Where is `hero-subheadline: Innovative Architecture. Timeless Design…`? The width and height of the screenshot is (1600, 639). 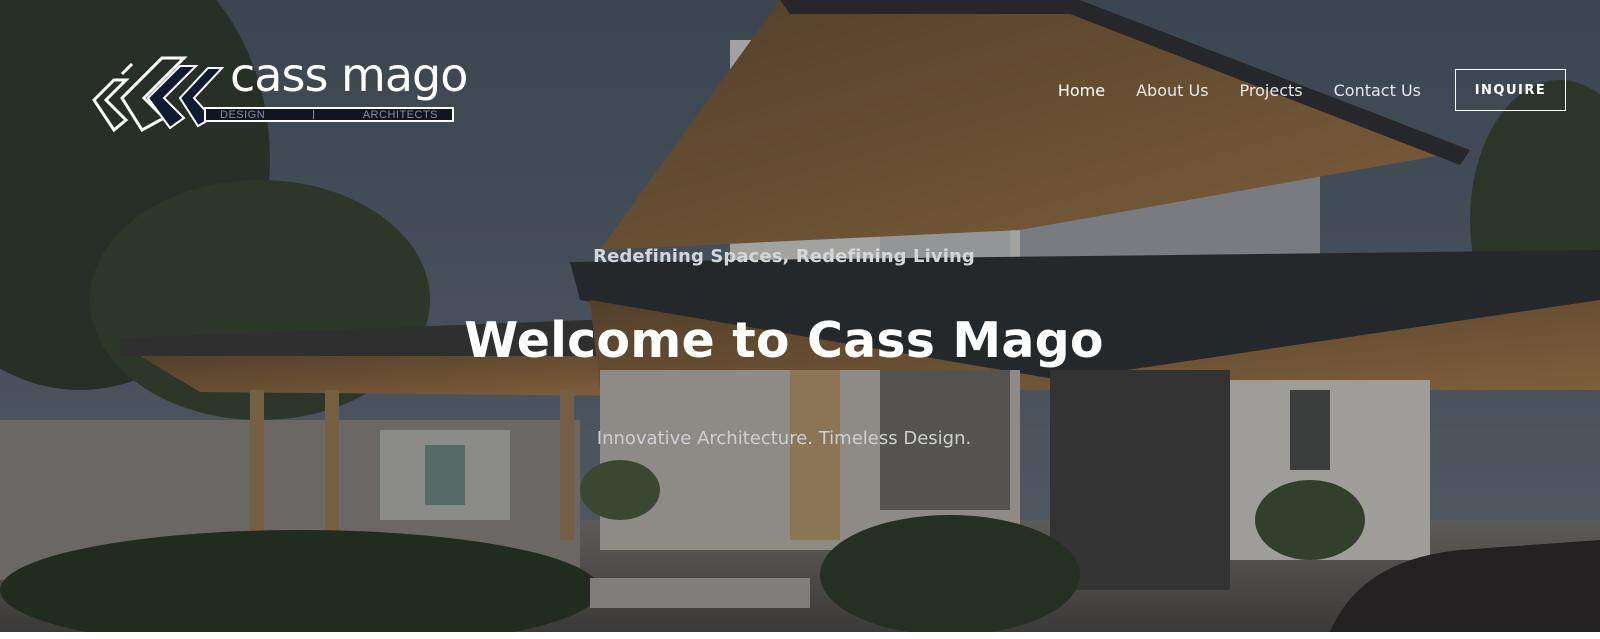 hero-subheadline: Innovative Architecture. Timeless Design… is located at coordinates (784, 438).